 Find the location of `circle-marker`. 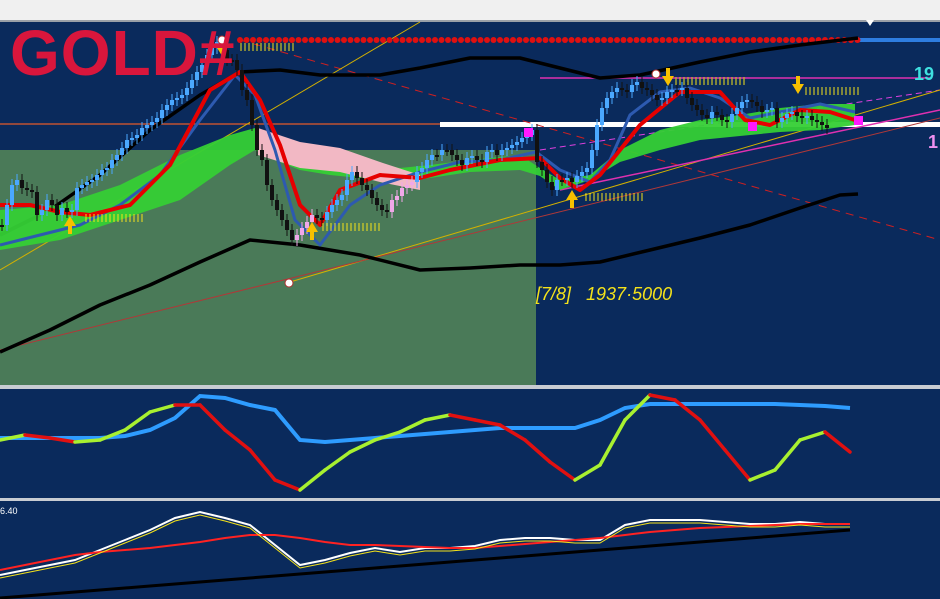

circle-marker is located at coordinates (656, 74).